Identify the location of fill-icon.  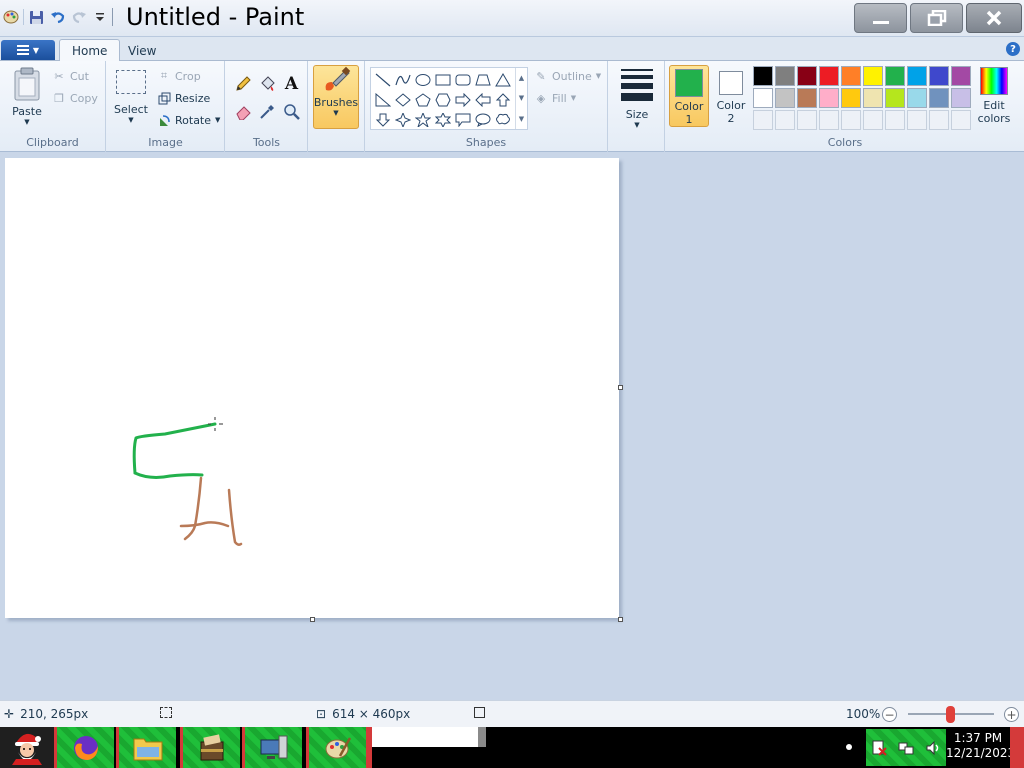
(267, 83).